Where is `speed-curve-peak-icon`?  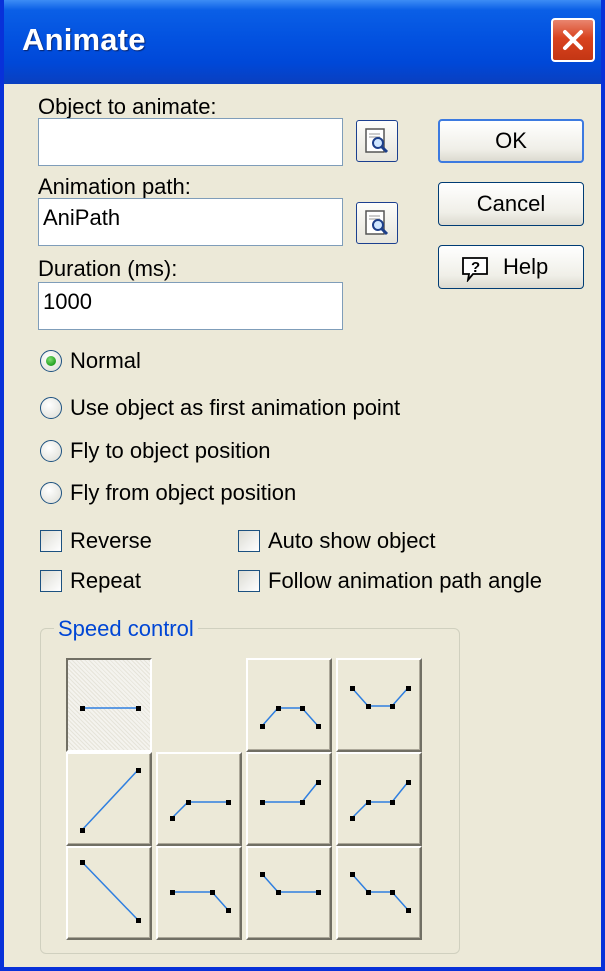
speed-curve-peak-icon is located at coordinates (290, 717).